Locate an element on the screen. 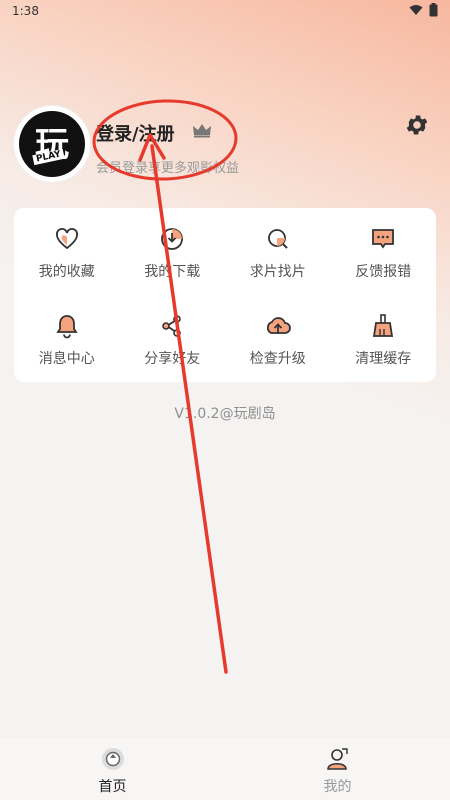 The width and height of the screenshot is (450, 800). menu-item-label: 清理缓存 is located at coordinates (383, 359).